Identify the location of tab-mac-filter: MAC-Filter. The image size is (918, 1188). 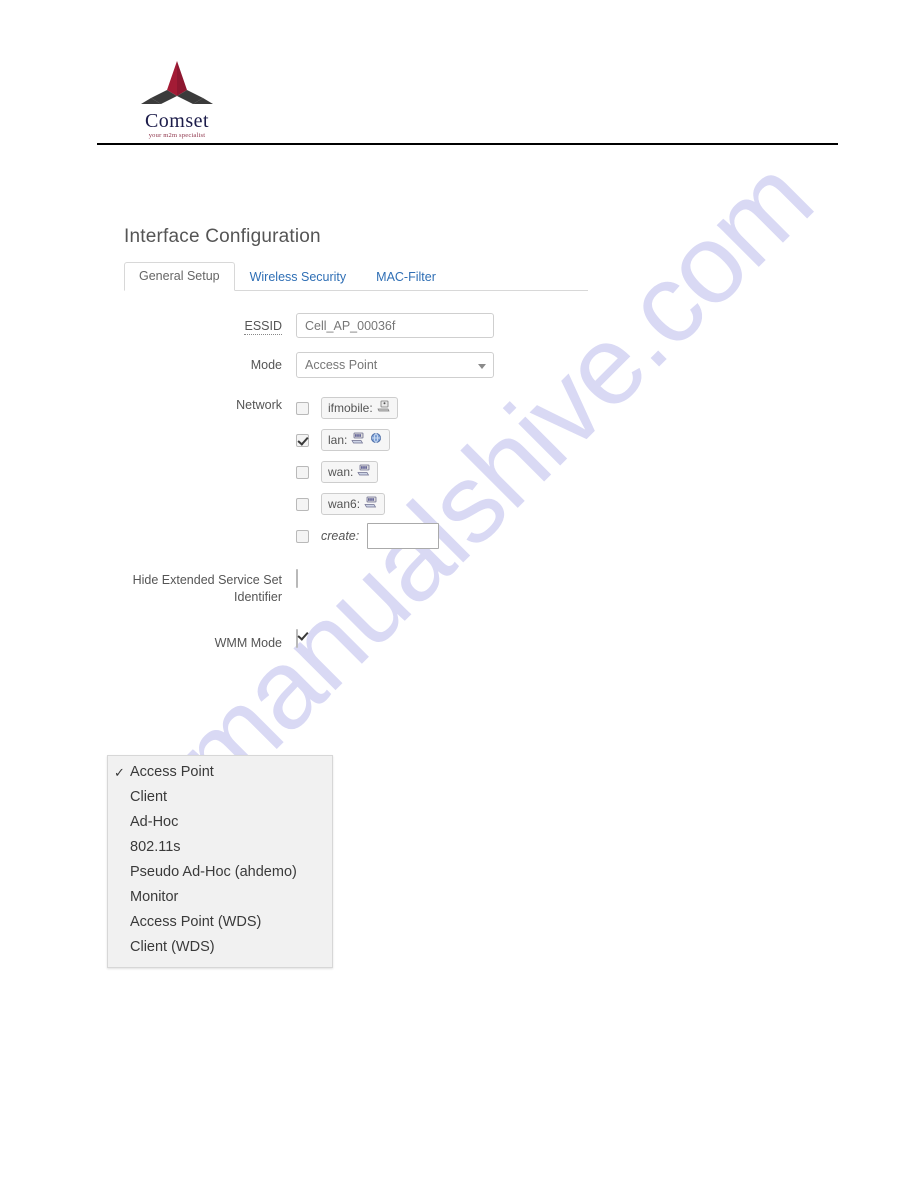
(406, 277).